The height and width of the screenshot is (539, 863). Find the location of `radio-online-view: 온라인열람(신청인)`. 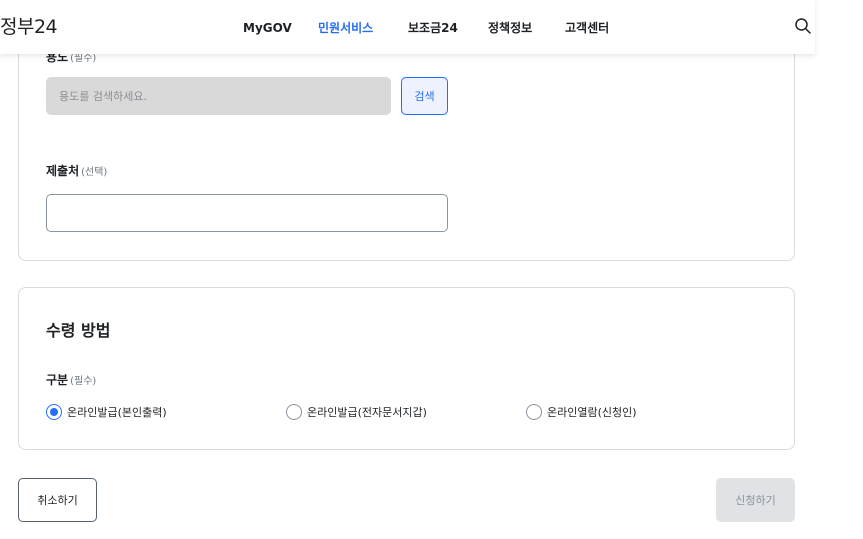

radio-online-view: 온라인열람(신청인) is located at coordinates (581, 412).